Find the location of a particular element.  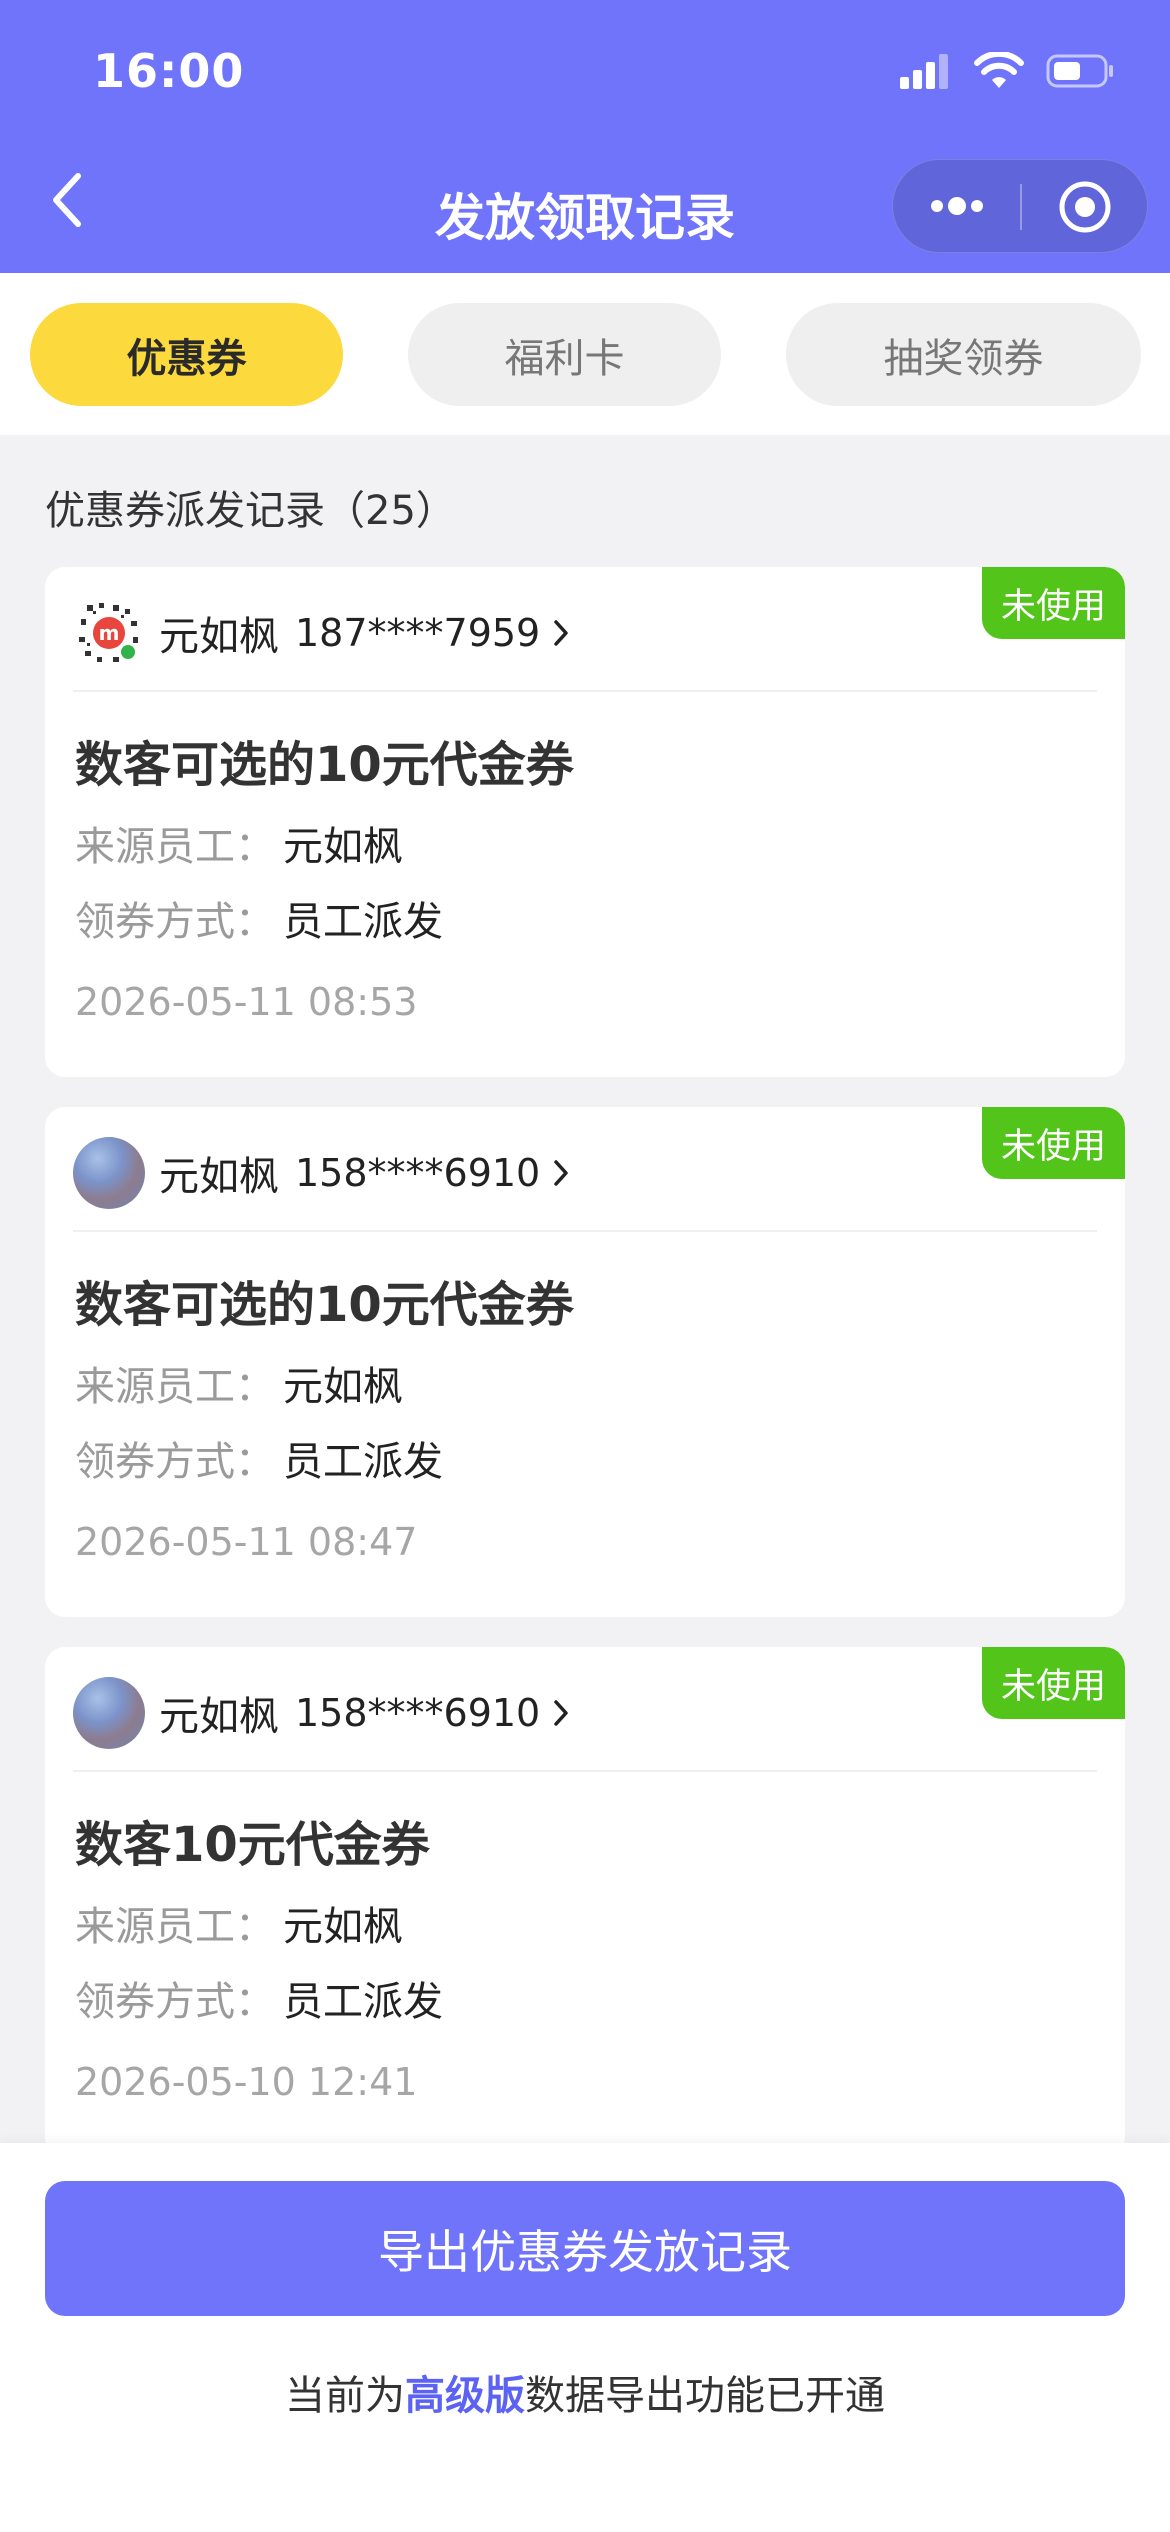

record-time: 2026-05-11 08:47 is located at coordinates (246, 1542).